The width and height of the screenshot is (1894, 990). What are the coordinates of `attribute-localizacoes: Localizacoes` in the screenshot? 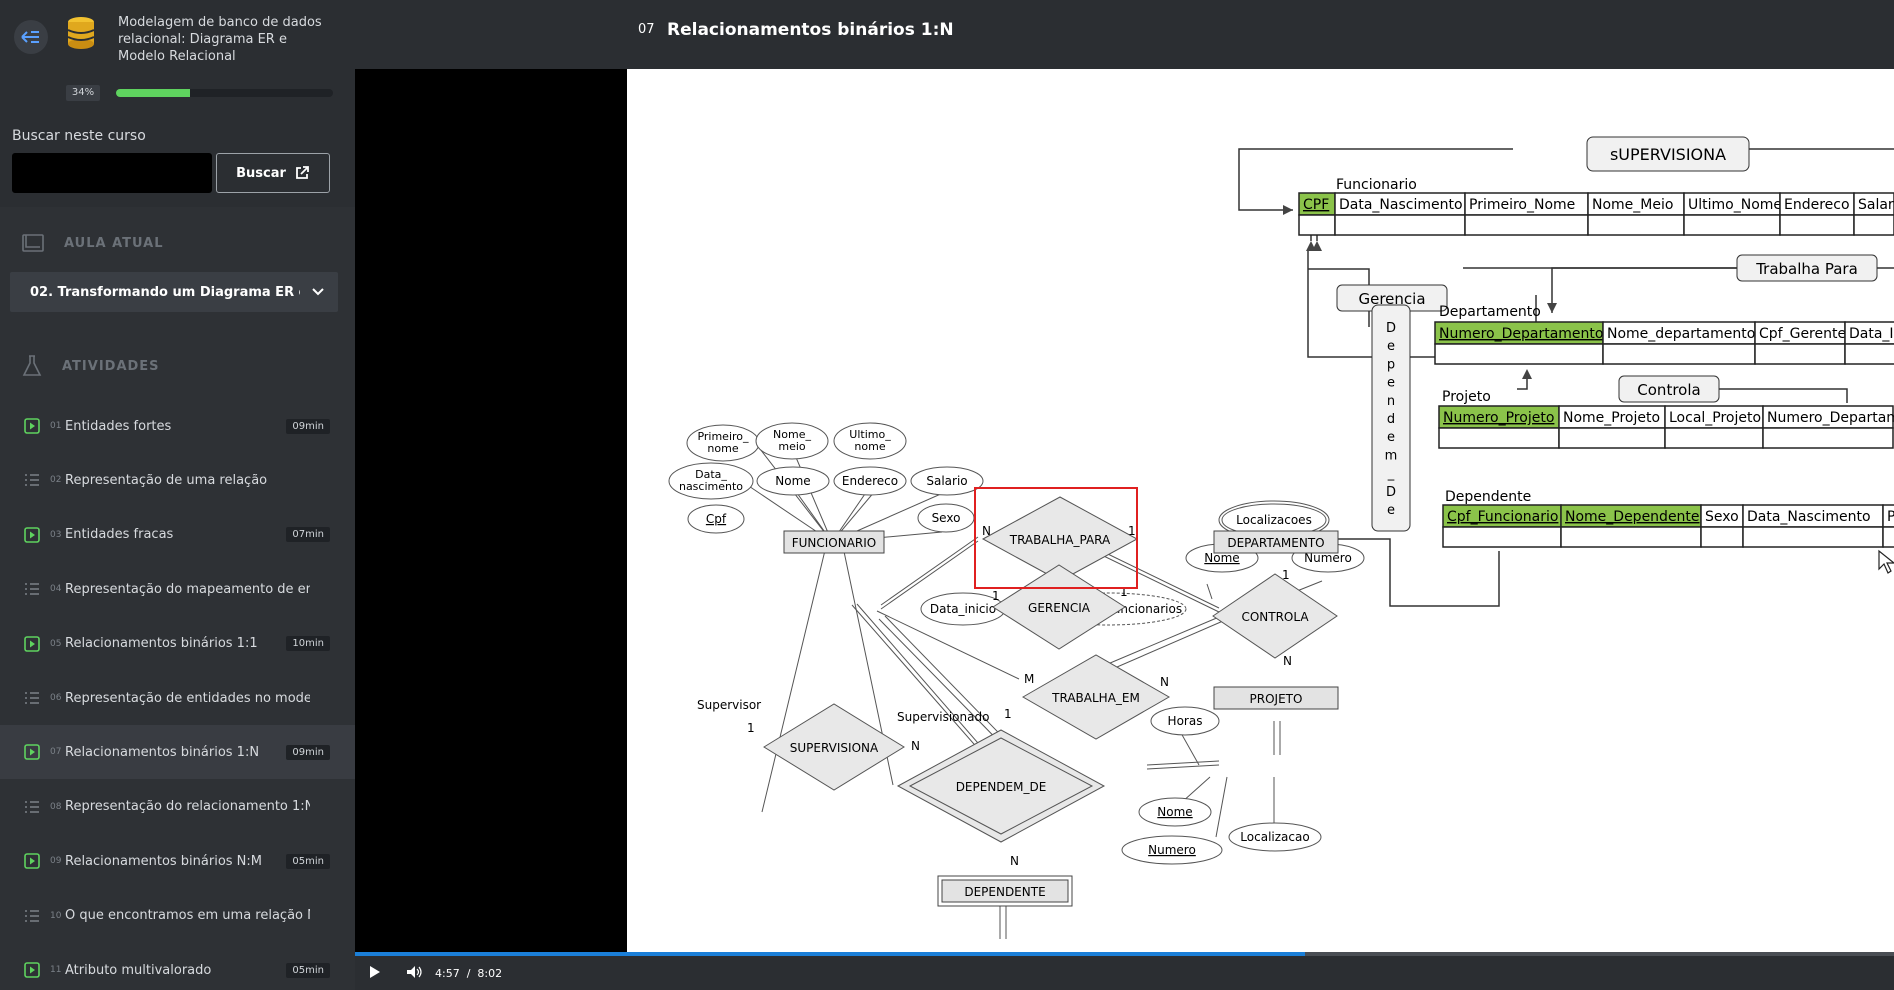 It's located at (1274, 520).